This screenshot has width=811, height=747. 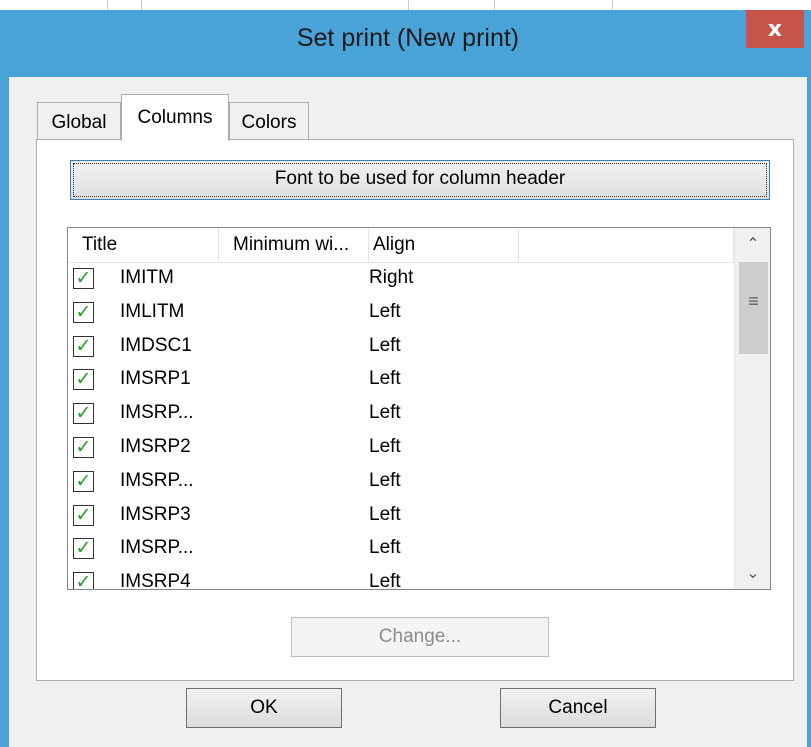 What do you see at coordinates (264, 708) in the screenshot?
I see `ok-button: OK` at bounding box center [264, 708].